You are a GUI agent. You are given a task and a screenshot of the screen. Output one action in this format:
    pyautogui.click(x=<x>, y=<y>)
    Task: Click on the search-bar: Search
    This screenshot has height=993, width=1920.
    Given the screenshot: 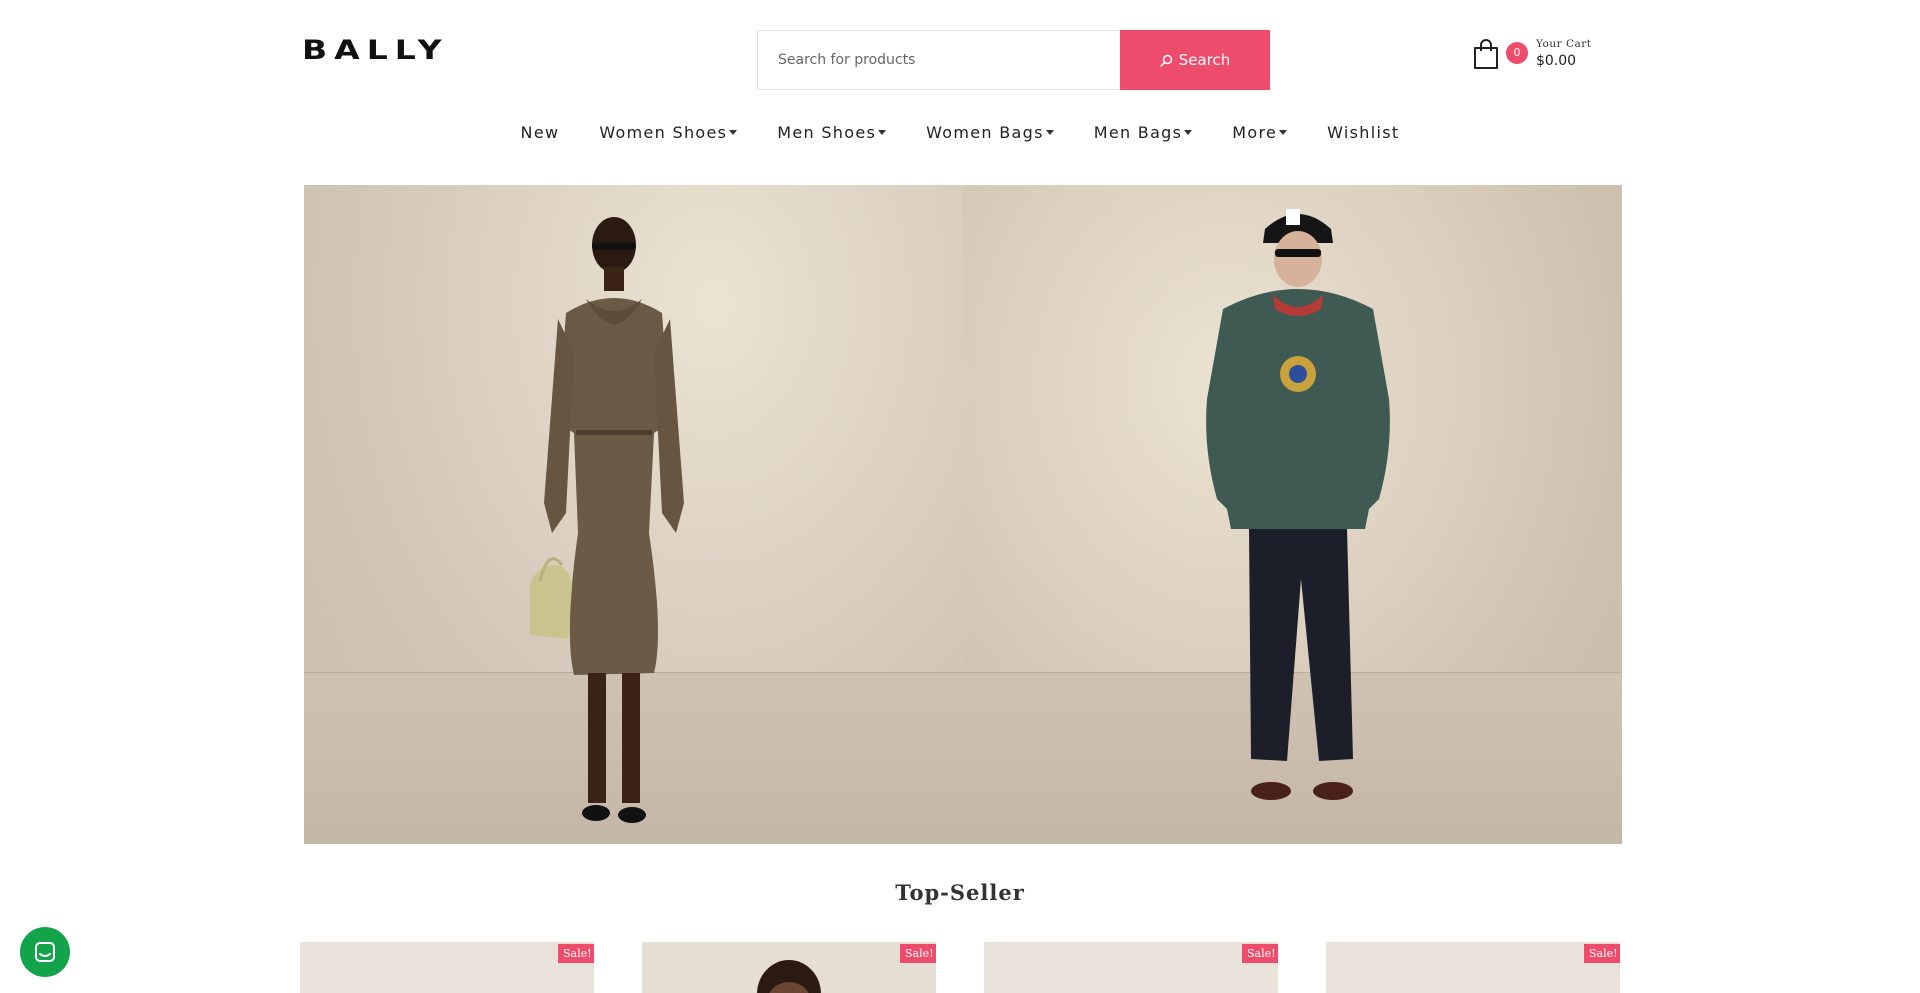 What is the action you would take?
    pyautogui.click(x=1013, y=60)
    